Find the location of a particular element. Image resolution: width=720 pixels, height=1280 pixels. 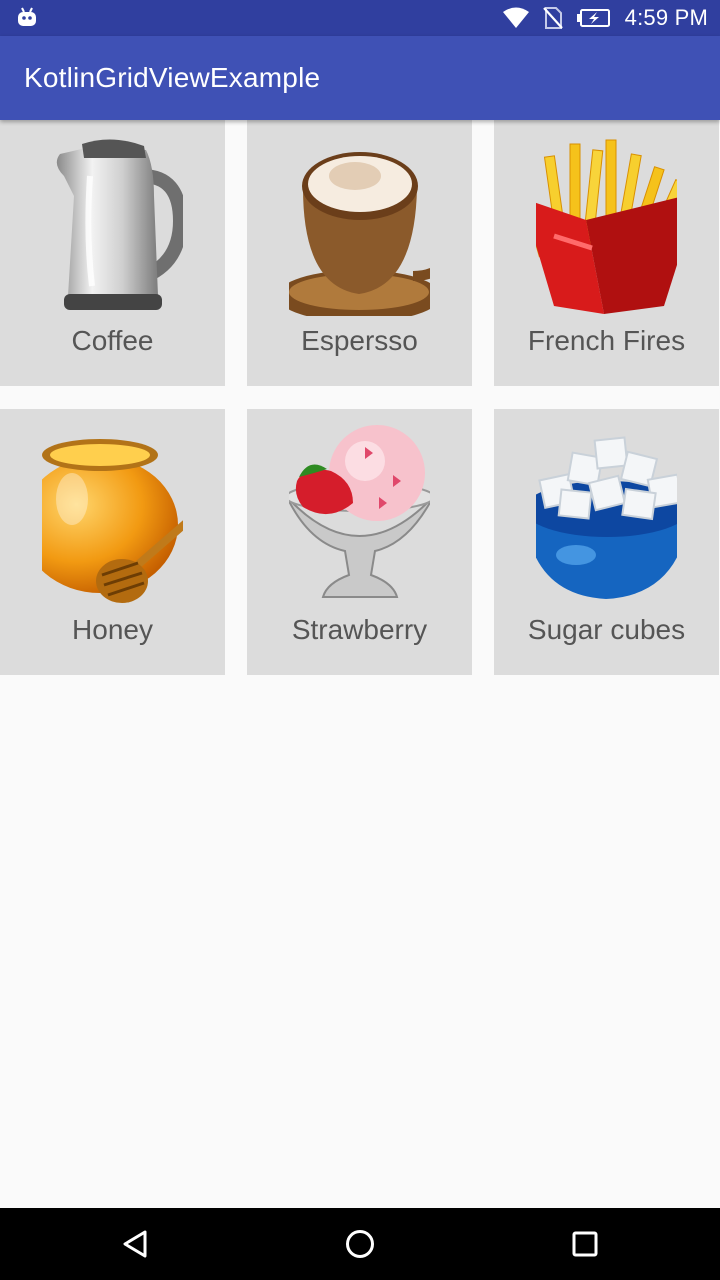

sugar-bowl-icon is located at coordinates (606, 517).